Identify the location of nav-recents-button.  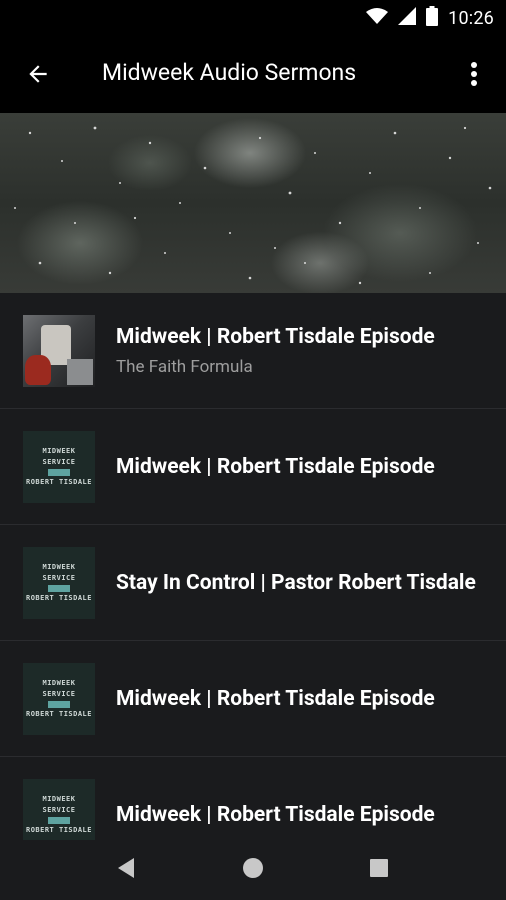
(379, 870).